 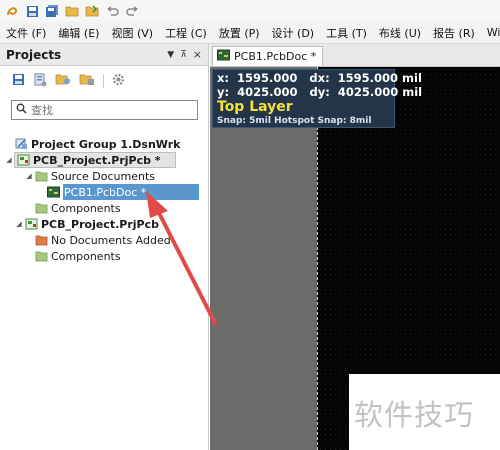 I want to click on redo-icon, so click(x=132, y=11).